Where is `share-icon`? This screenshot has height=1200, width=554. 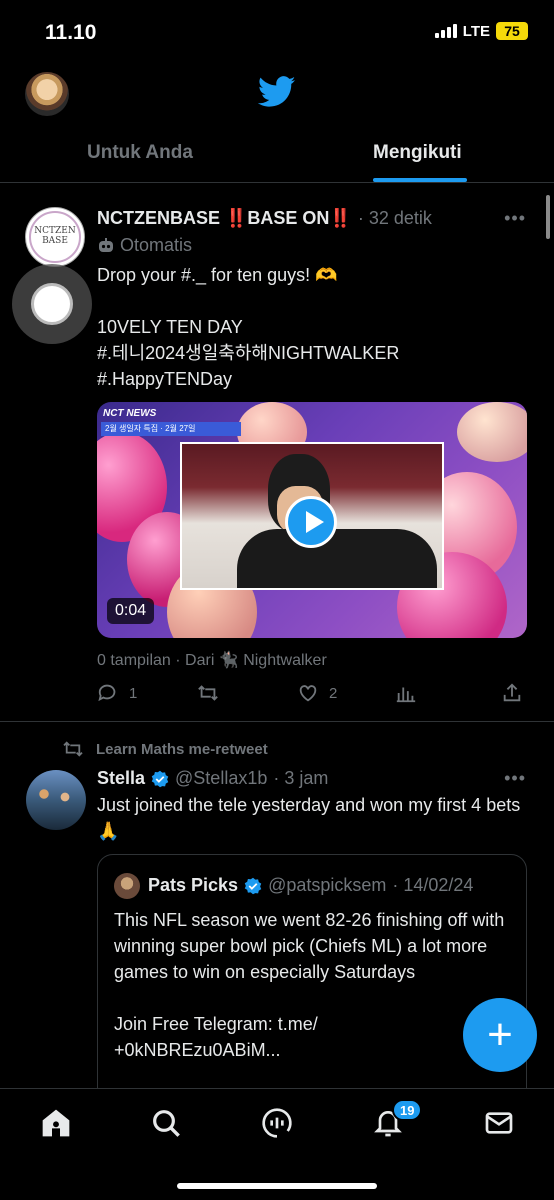
share-icon is located at coordinates (512, 692).